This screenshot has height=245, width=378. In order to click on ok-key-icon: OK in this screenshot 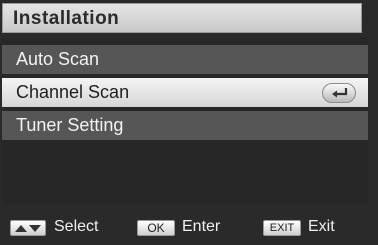, I will do `click(156, 228)`.